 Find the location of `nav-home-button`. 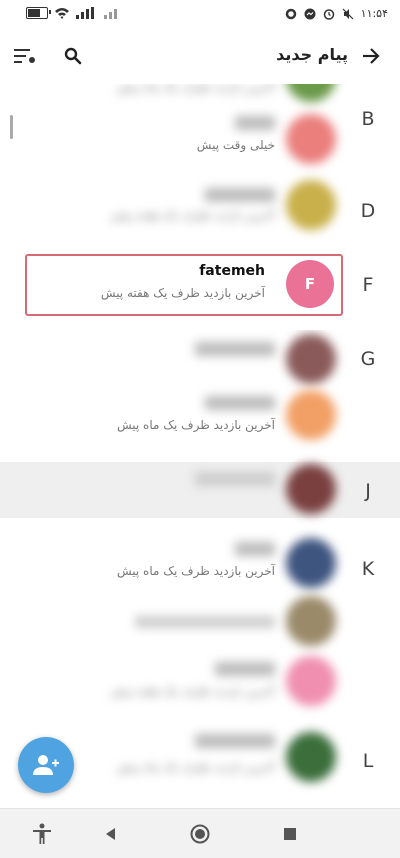

nav-home-button is located at coordinates (200, 834).